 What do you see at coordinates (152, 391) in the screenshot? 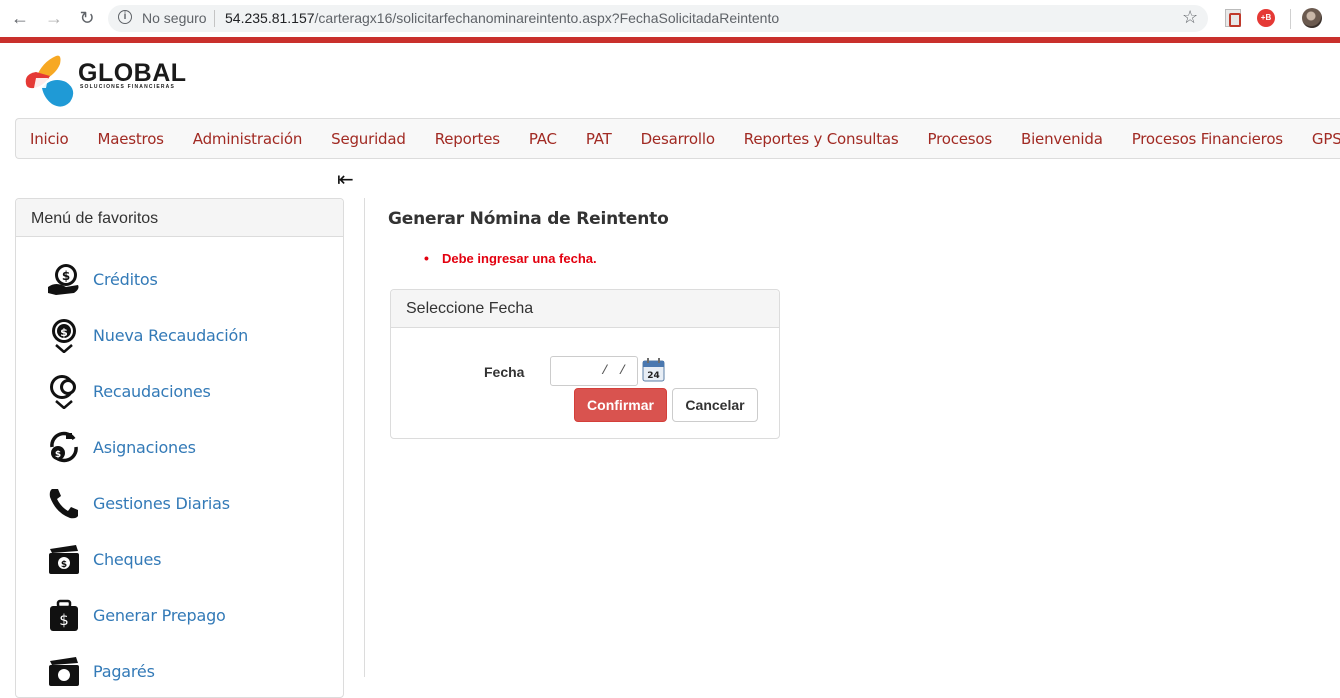
I see `sidebar-item-label: Recaudaciones` at bounding box center [152, 391].